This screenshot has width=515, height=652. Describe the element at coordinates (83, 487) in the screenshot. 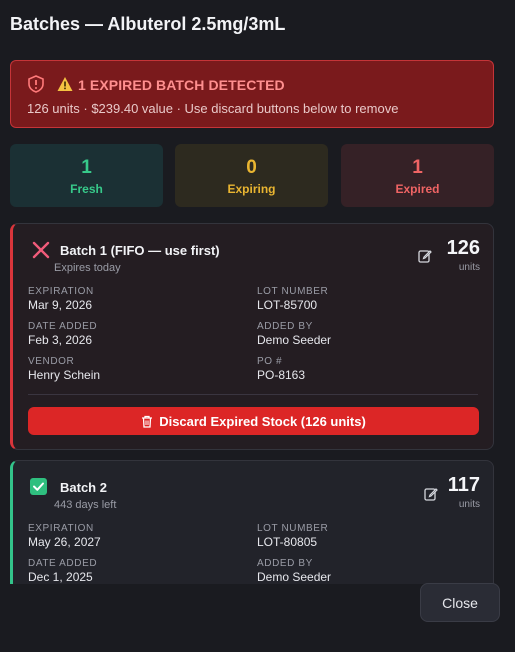

I see `batch-name: Batch 2` at that location.